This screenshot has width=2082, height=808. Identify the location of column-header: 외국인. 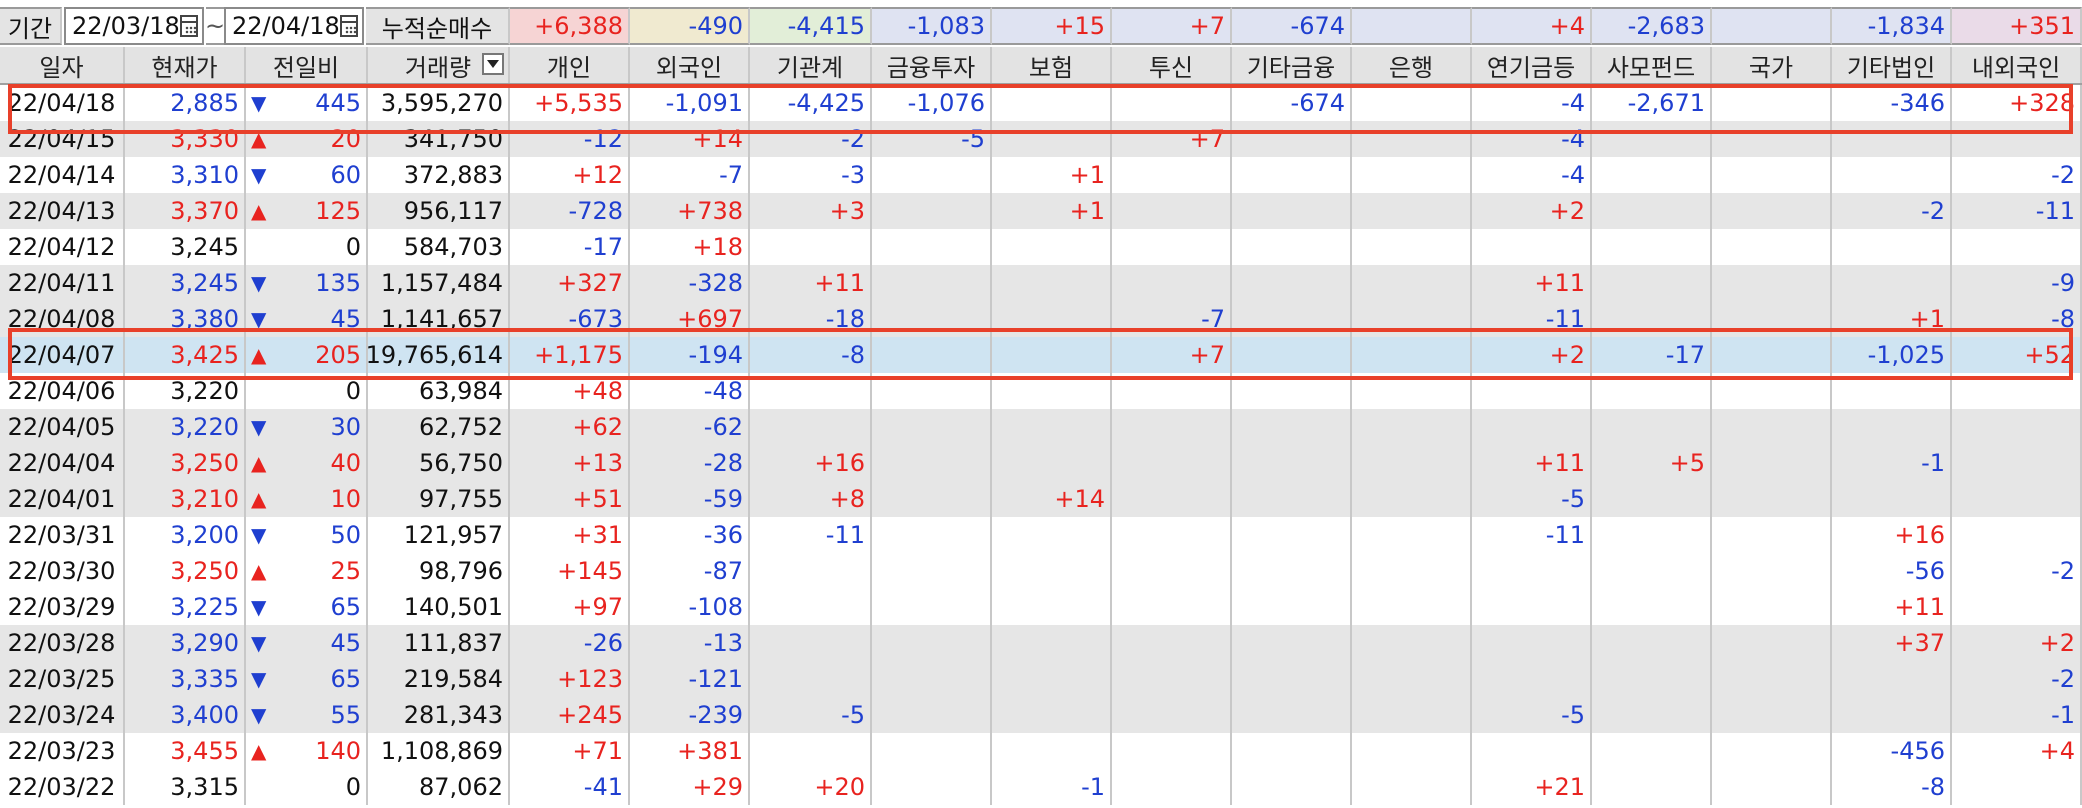
(690, 65).